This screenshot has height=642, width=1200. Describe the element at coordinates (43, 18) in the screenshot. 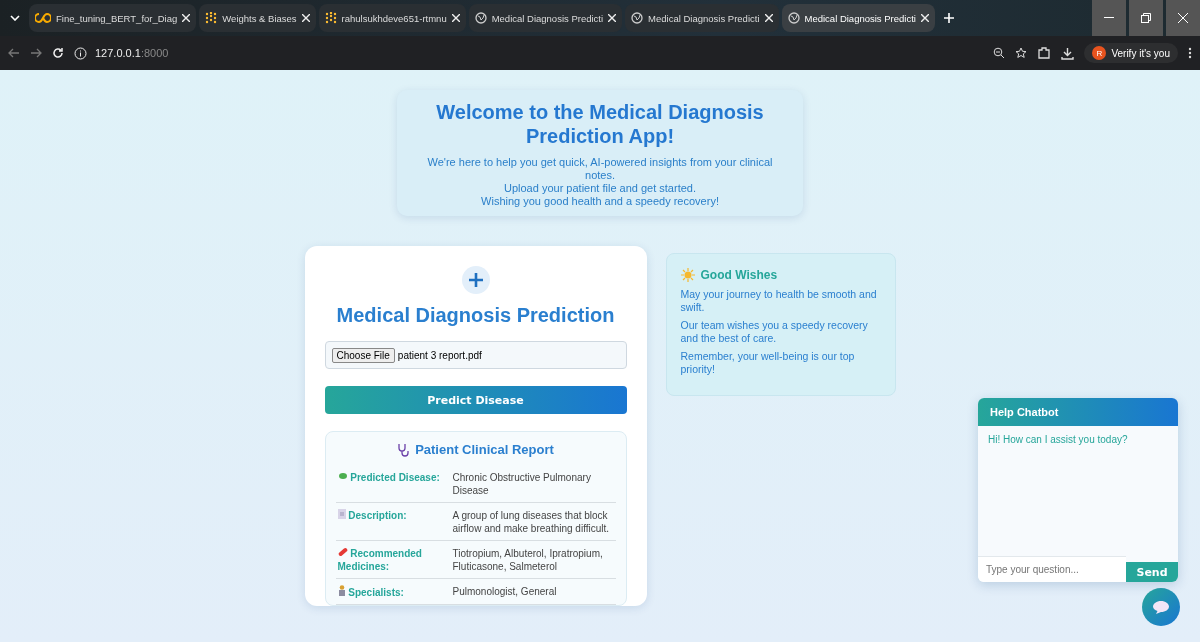

I see `infinity-icon` at that location.